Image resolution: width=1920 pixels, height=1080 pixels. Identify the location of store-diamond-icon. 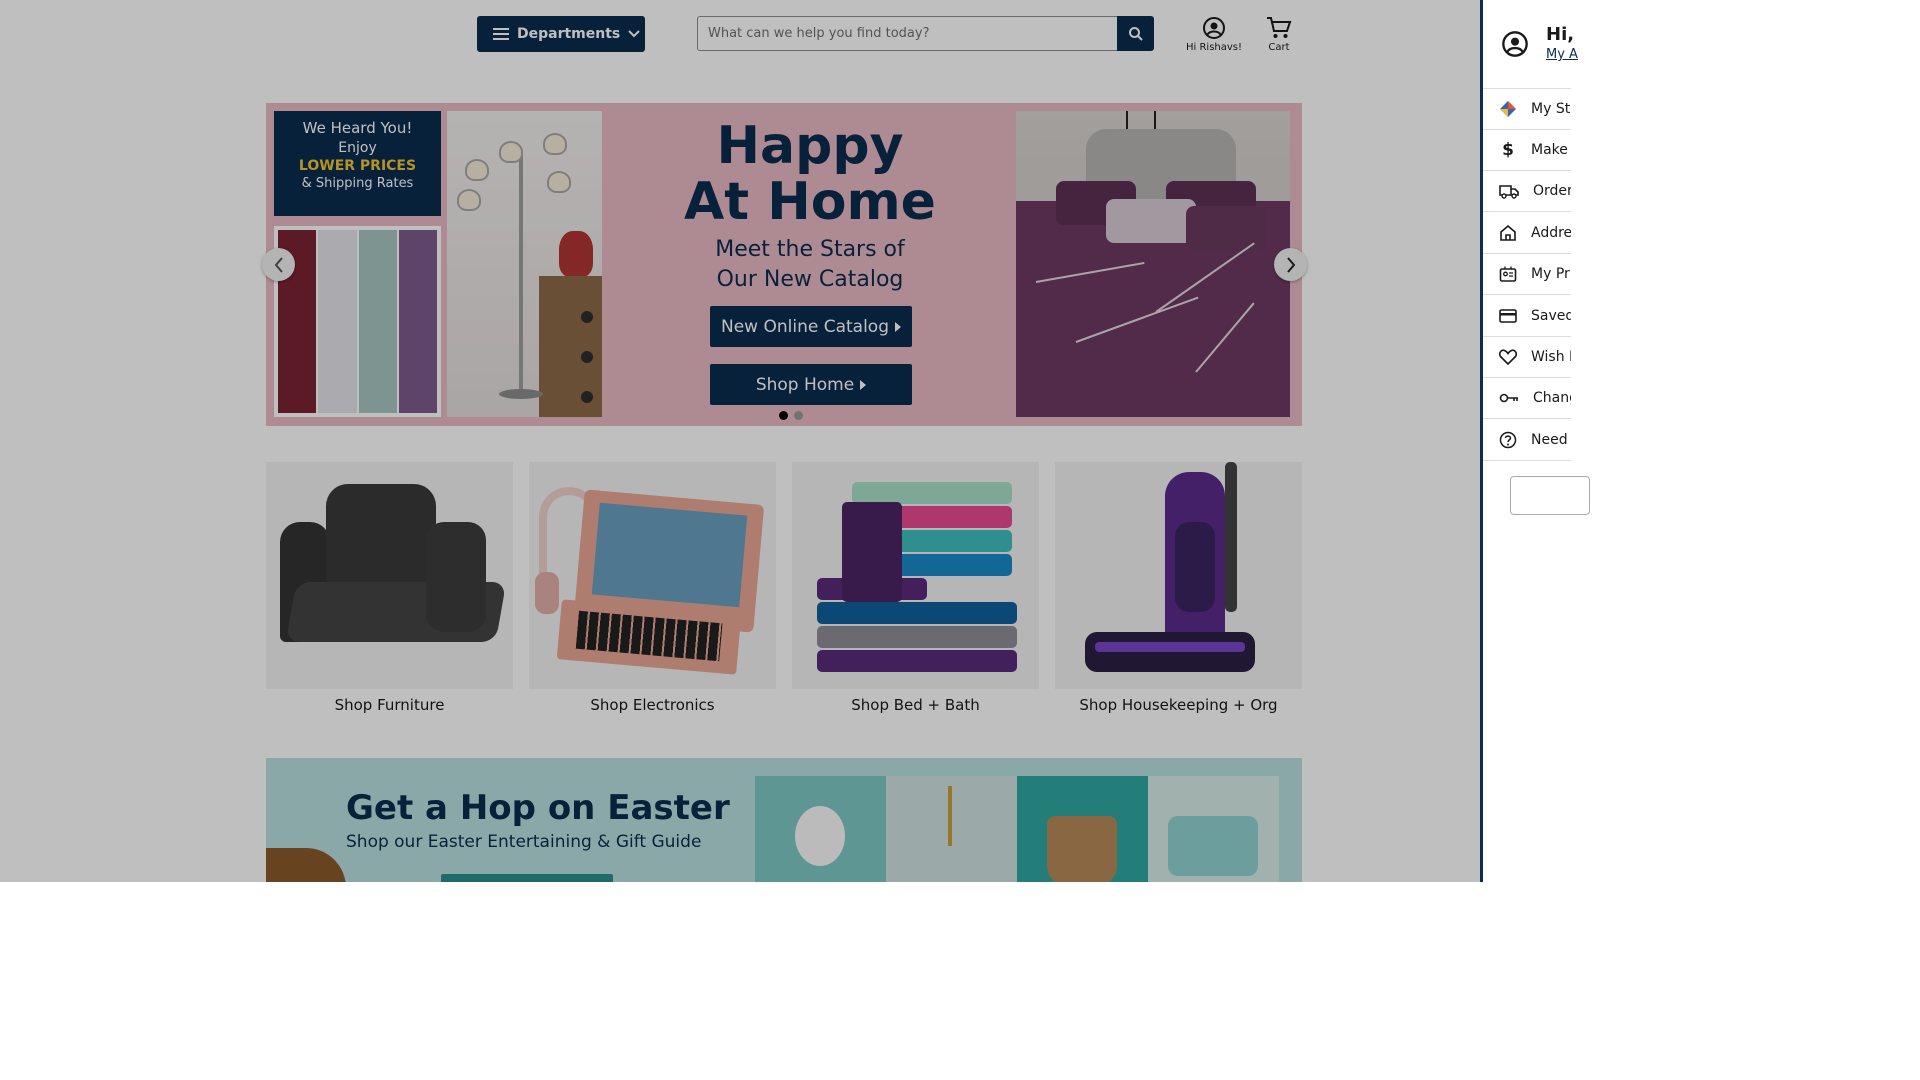
(1508, 109).